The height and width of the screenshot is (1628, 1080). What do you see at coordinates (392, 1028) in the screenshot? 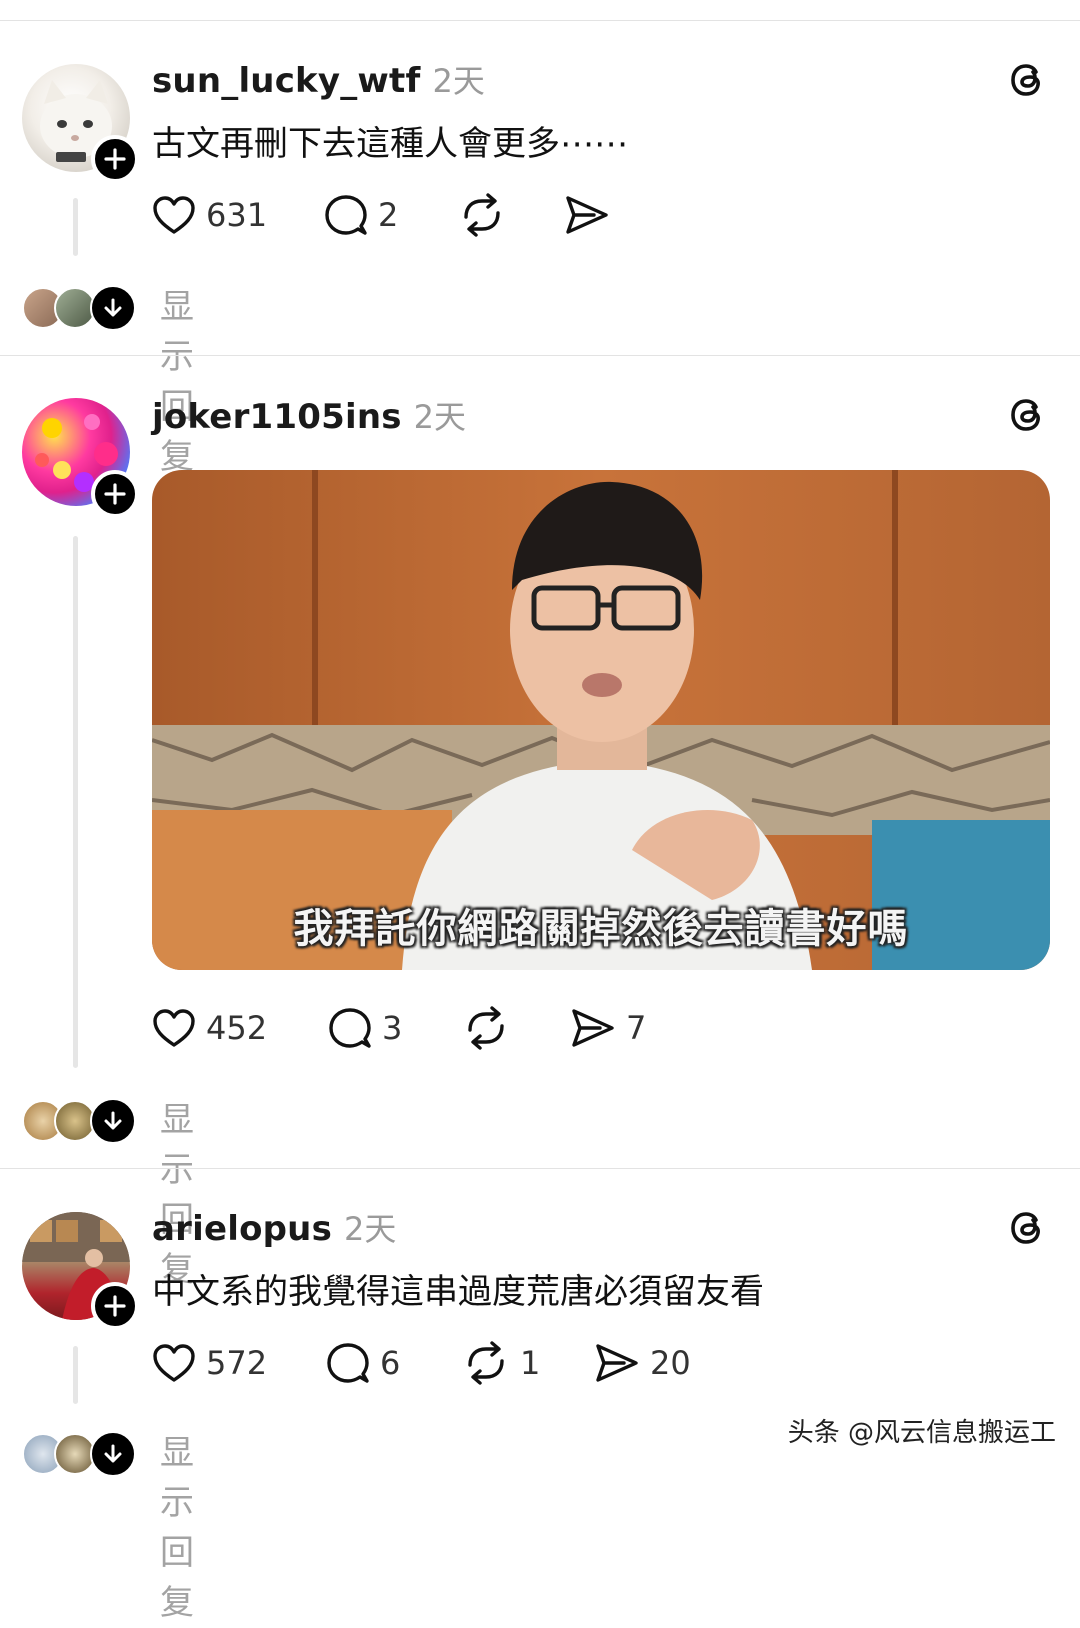
I see `comment-count: 3` at bounding box center [392, 1028].